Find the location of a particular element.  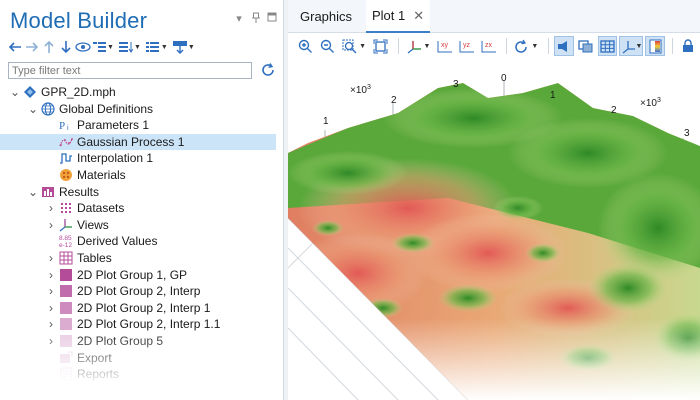

zoom-in-icon is located at coordinates (306, 46).